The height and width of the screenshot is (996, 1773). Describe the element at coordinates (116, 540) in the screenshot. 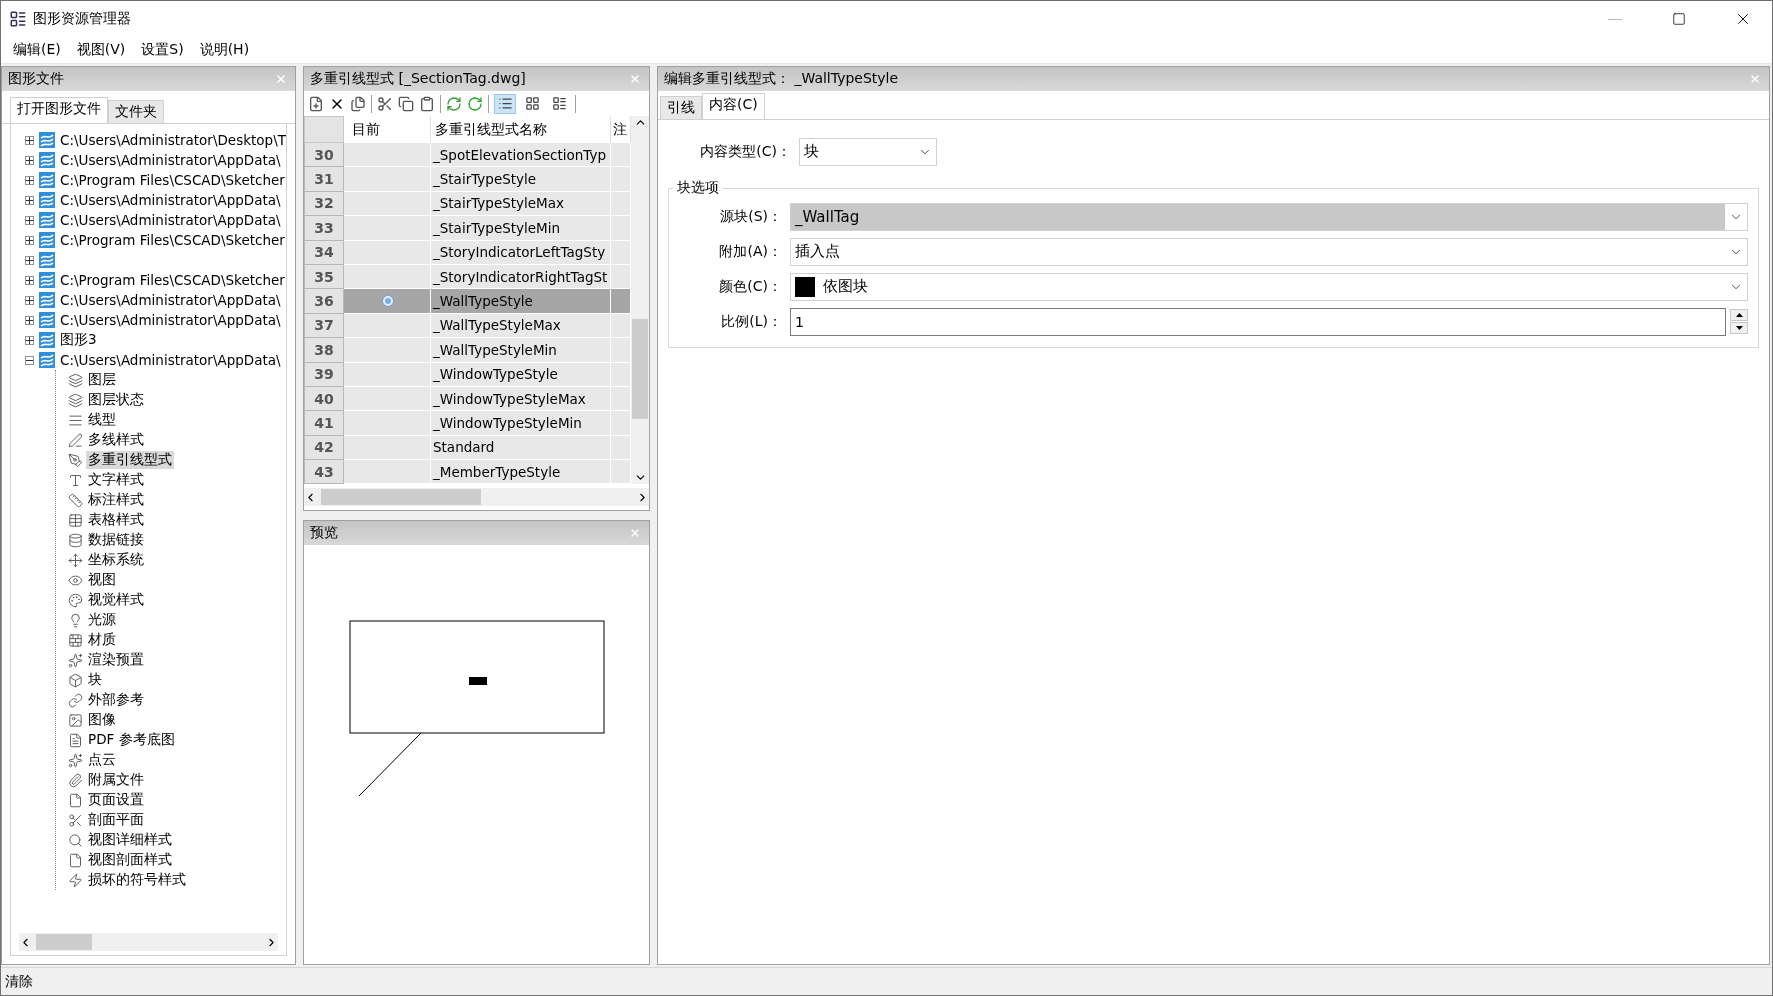

I see `tree-item: 数据链接` at that location.